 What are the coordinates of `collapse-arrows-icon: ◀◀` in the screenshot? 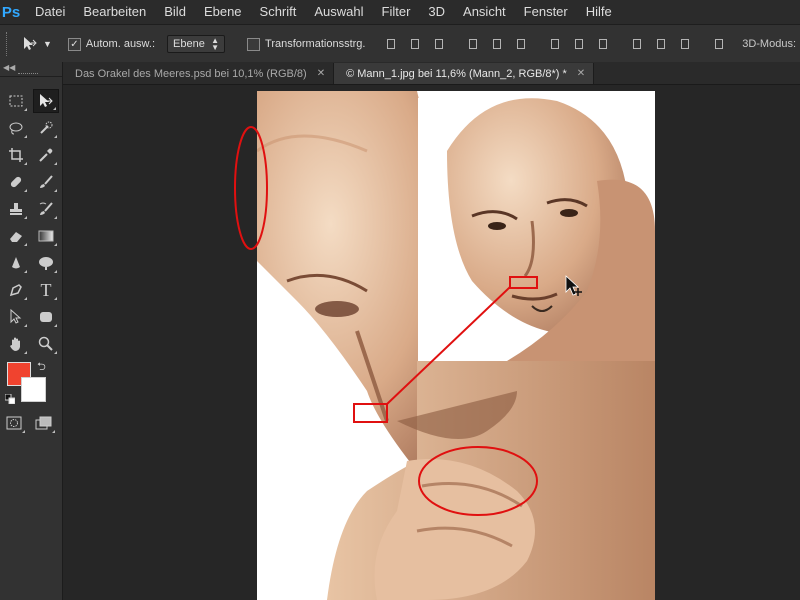 It's located at (9, 67).